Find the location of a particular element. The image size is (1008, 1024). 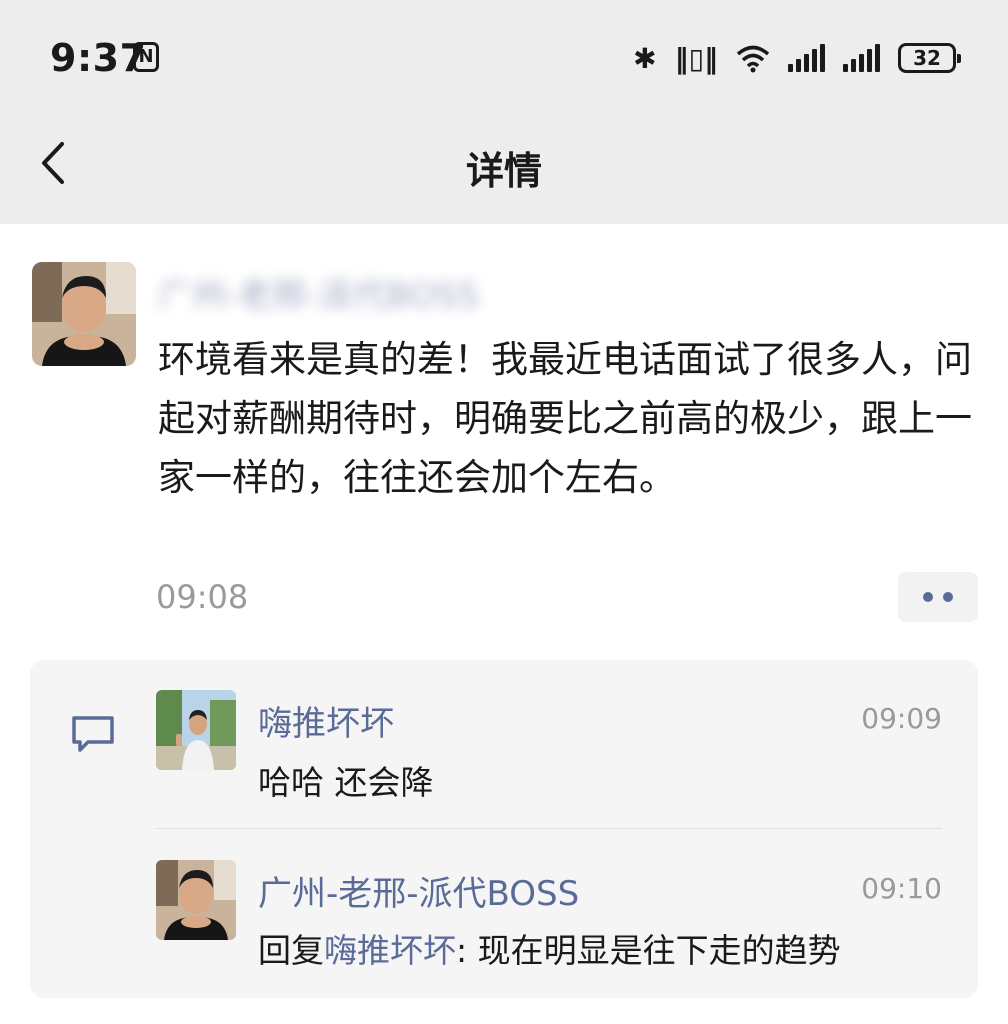

comment-text: 回复嗨推坏坏: 现在明显是往下走的趋势 is located at coordinates (549, 950).